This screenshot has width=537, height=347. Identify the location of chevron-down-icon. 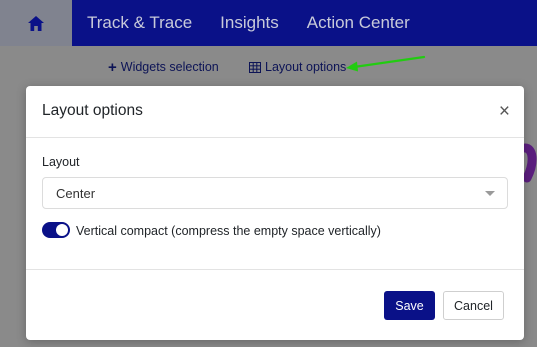
(490, 193).